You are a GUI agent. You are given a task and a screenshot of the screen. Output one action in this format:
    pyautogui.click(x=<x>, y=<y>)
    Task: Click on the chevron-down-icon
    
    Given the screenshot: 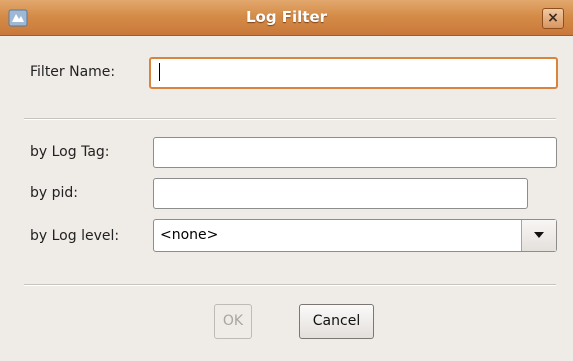 What is the action you would take?
    pyautogui.click(x=539, y=235)
    